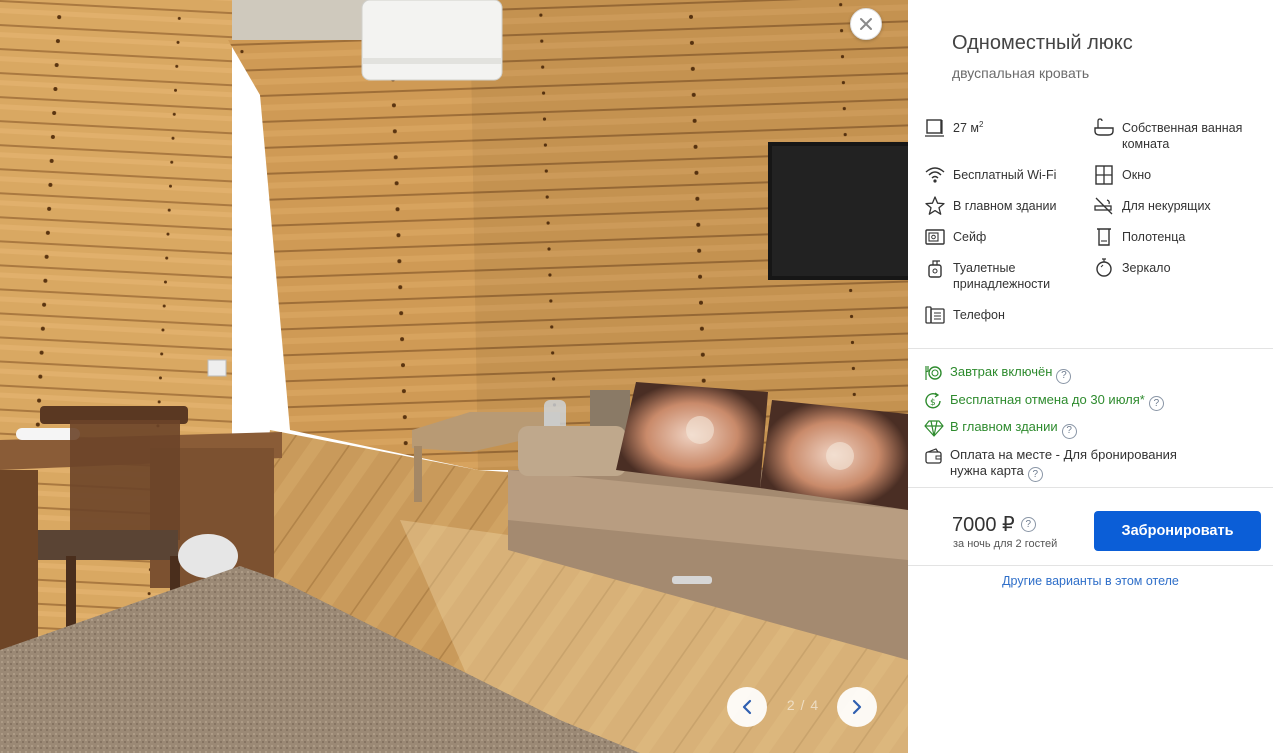 This screenshot has height=753, width=1273. What do you see at coordinates (1094, 401) in the screenshot?
I see `perk-free-cancellation: $ Бесплатная отмена до 30 июля*?` at bounding box center [1094, 401].